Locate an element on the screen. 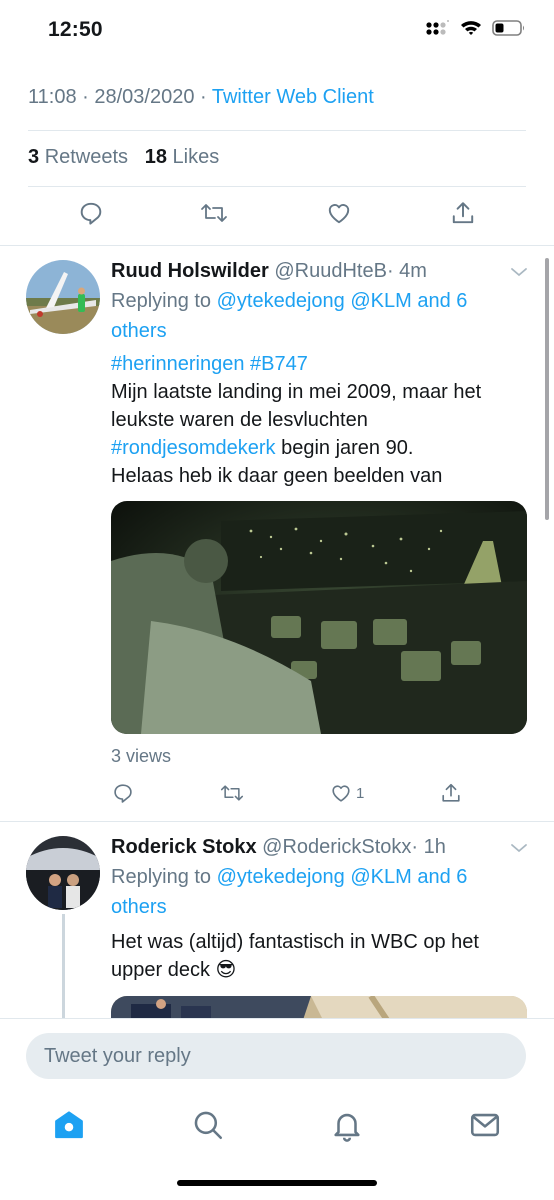 Image resolution: width=554 pixels, height=1200 pixels. status-time: 12:50 is located at coordinates (75, 29).